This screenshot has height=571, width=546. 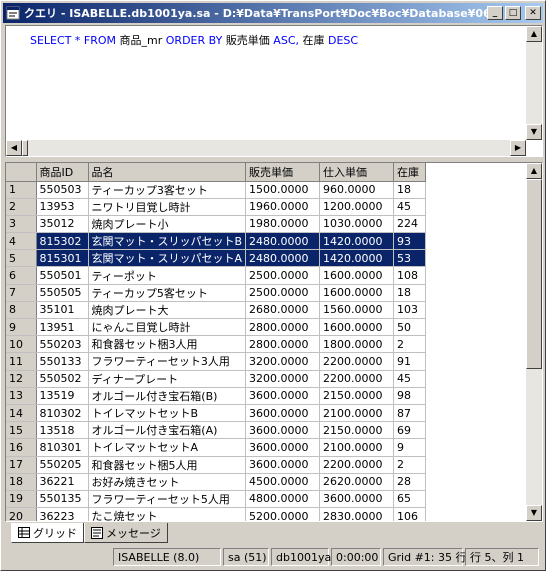 I want to click on cell-stock: 28, so click(x=410, y=482).